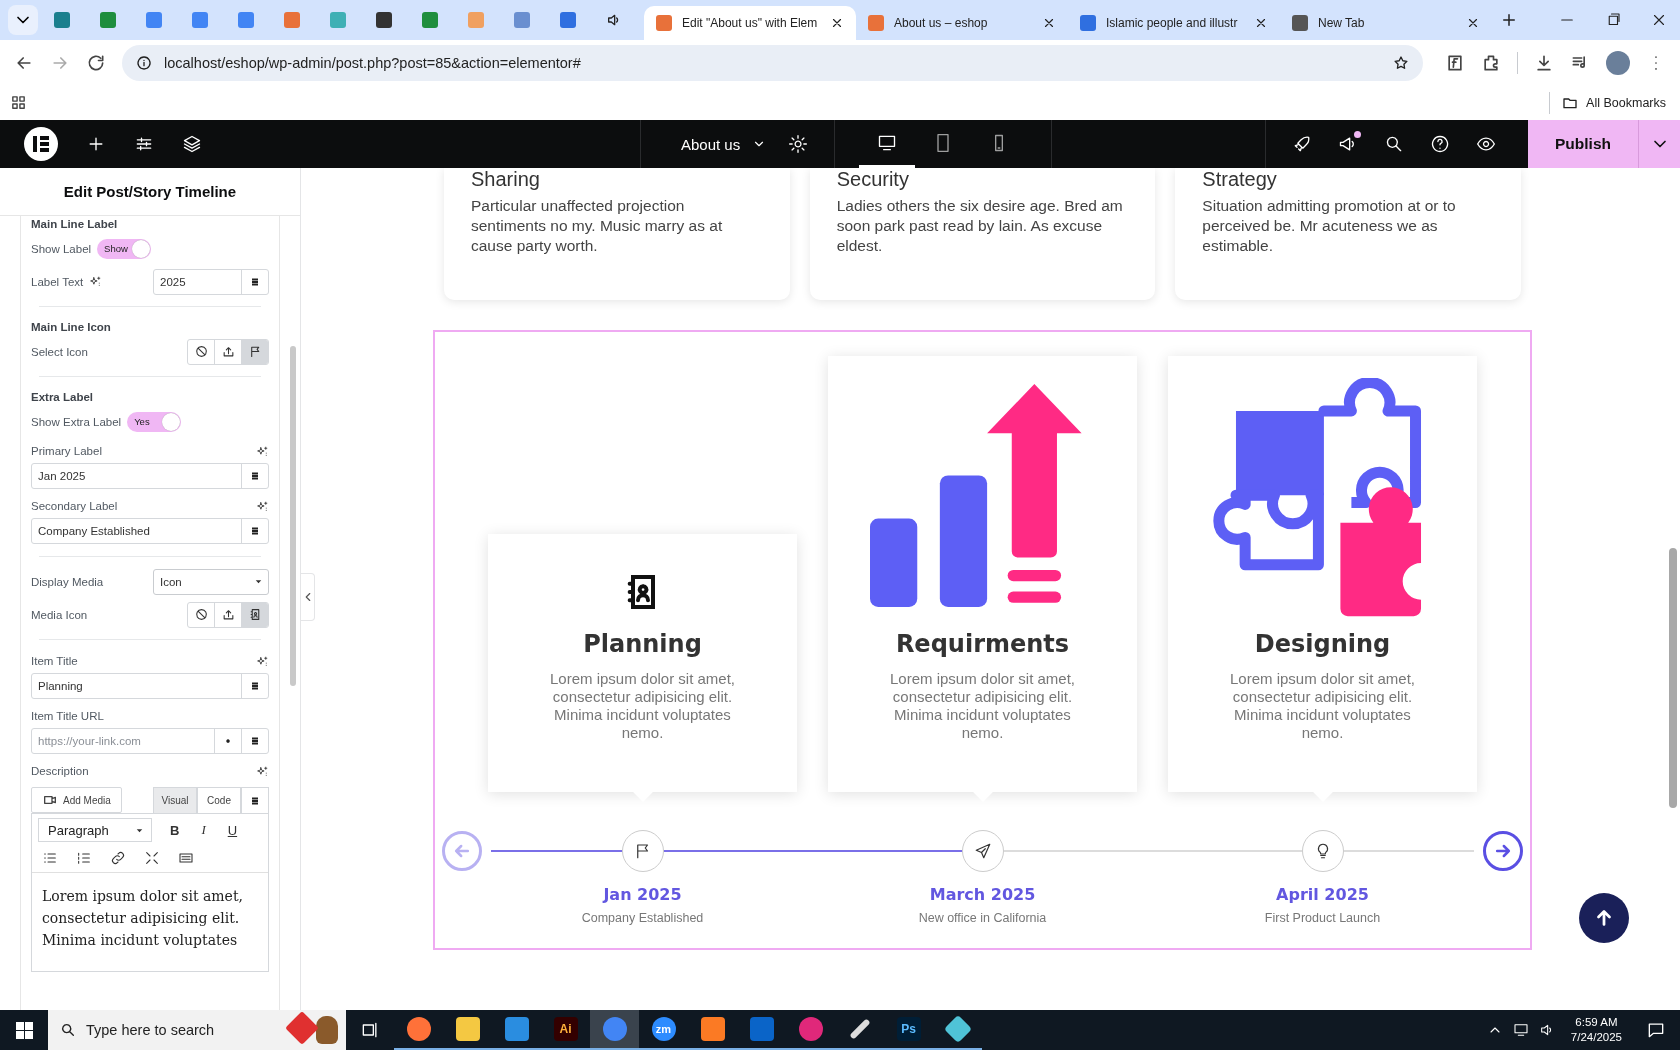 This screenshot has width=1680, height=1050. What do you see at coordinates (232, 830) in the screenshot?
I see `format-button: U` at bounding box center [232, 830].